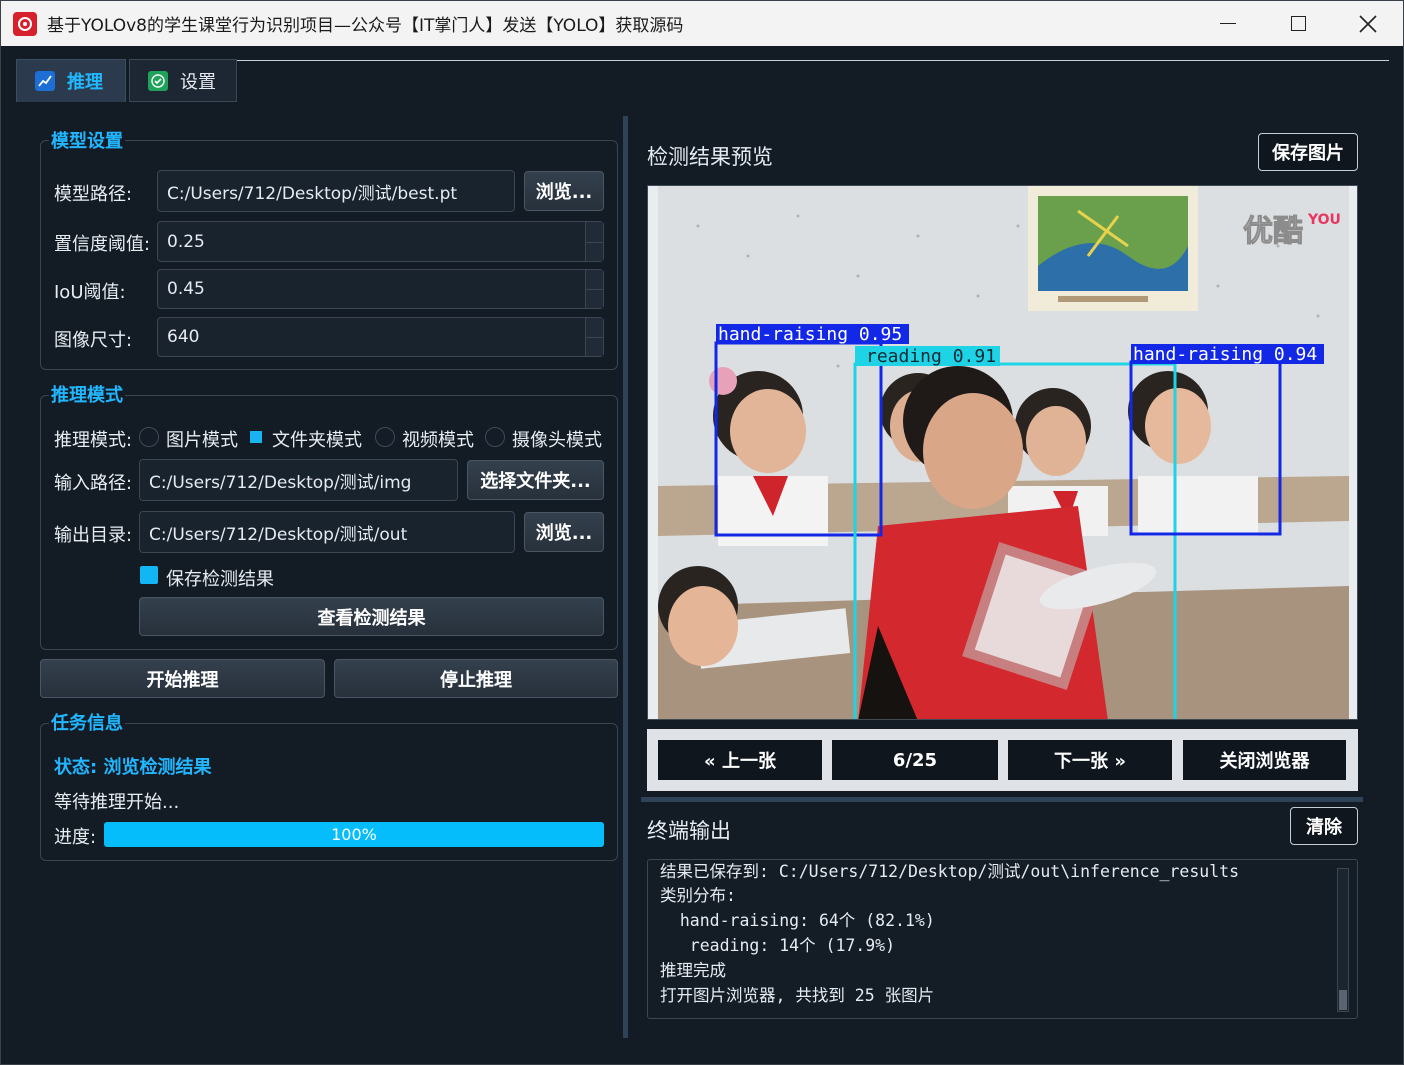 The image size is (1404, 1065). What do you see at coordinates (25, 23) in the screenshot?
I see `app-logo-icon` at bounding box center [25, 23].